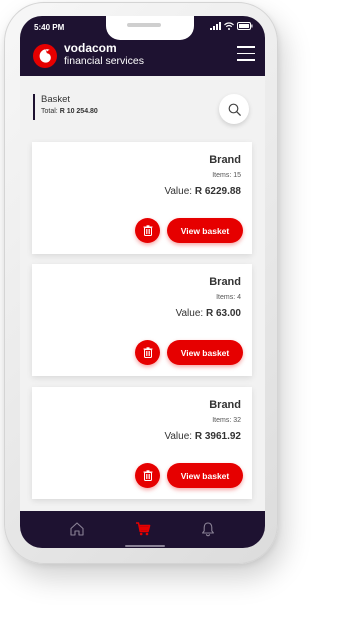 The width and height of the screenshot is (337, 620). Describe the element at coordinates (78, 111) in the screenshot. I see `basket-total-value: R 10 254.80` at that location.